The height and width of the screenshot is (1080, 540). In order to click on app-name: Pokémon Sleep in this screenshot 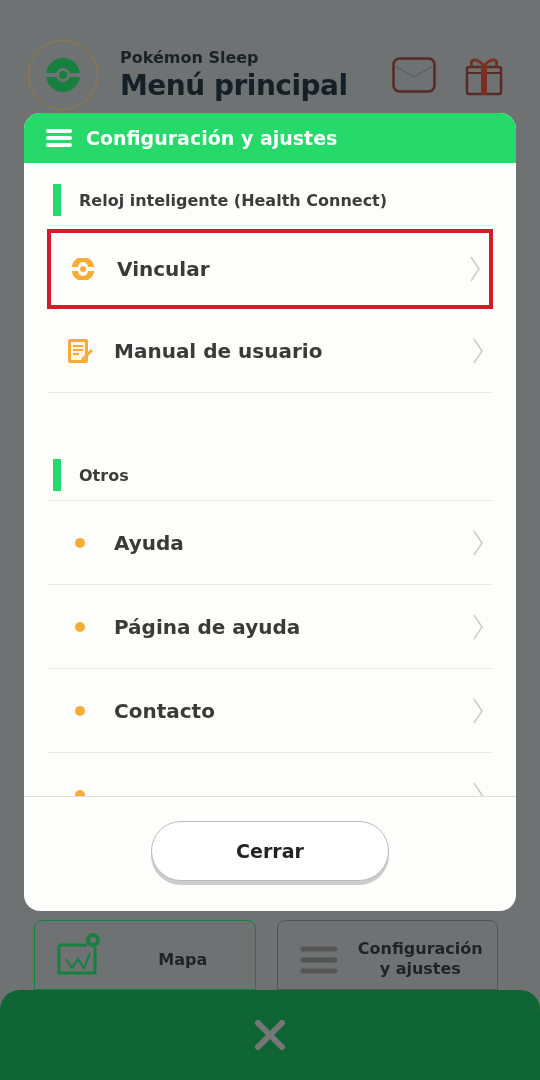, I will do `click(190, 57)`.